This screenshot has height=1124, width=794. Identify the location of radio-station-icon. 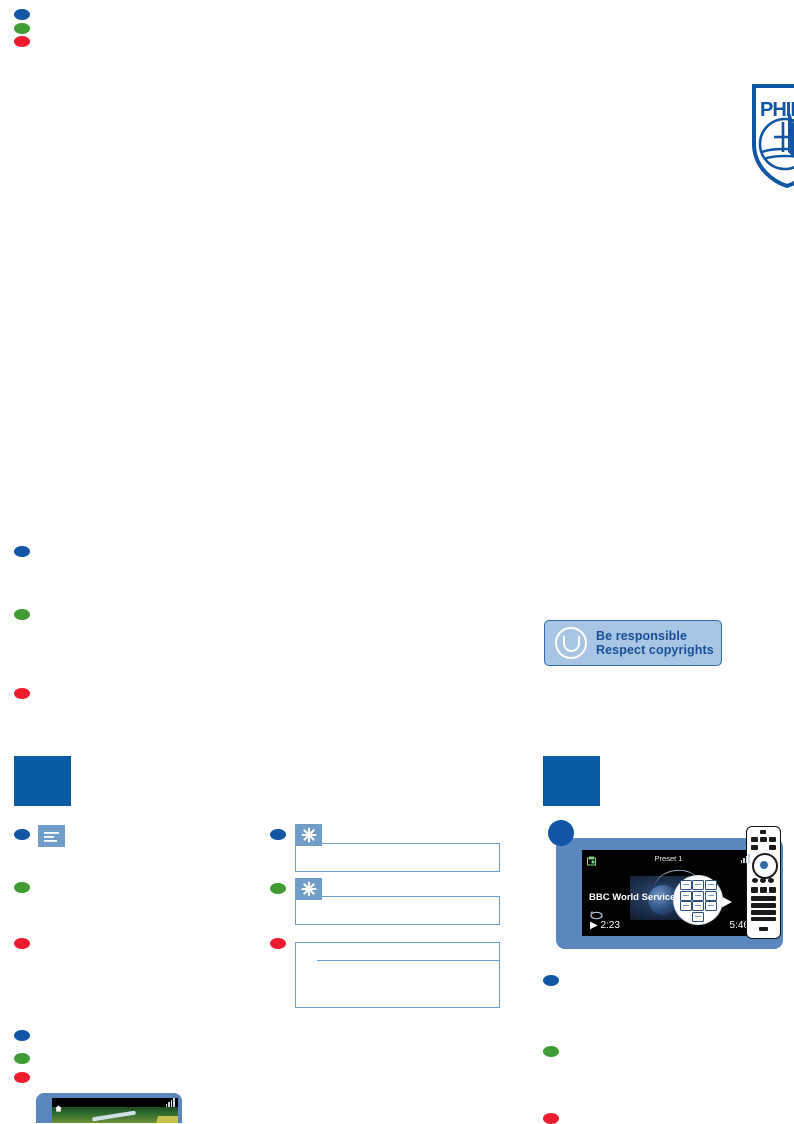
(591, 859).